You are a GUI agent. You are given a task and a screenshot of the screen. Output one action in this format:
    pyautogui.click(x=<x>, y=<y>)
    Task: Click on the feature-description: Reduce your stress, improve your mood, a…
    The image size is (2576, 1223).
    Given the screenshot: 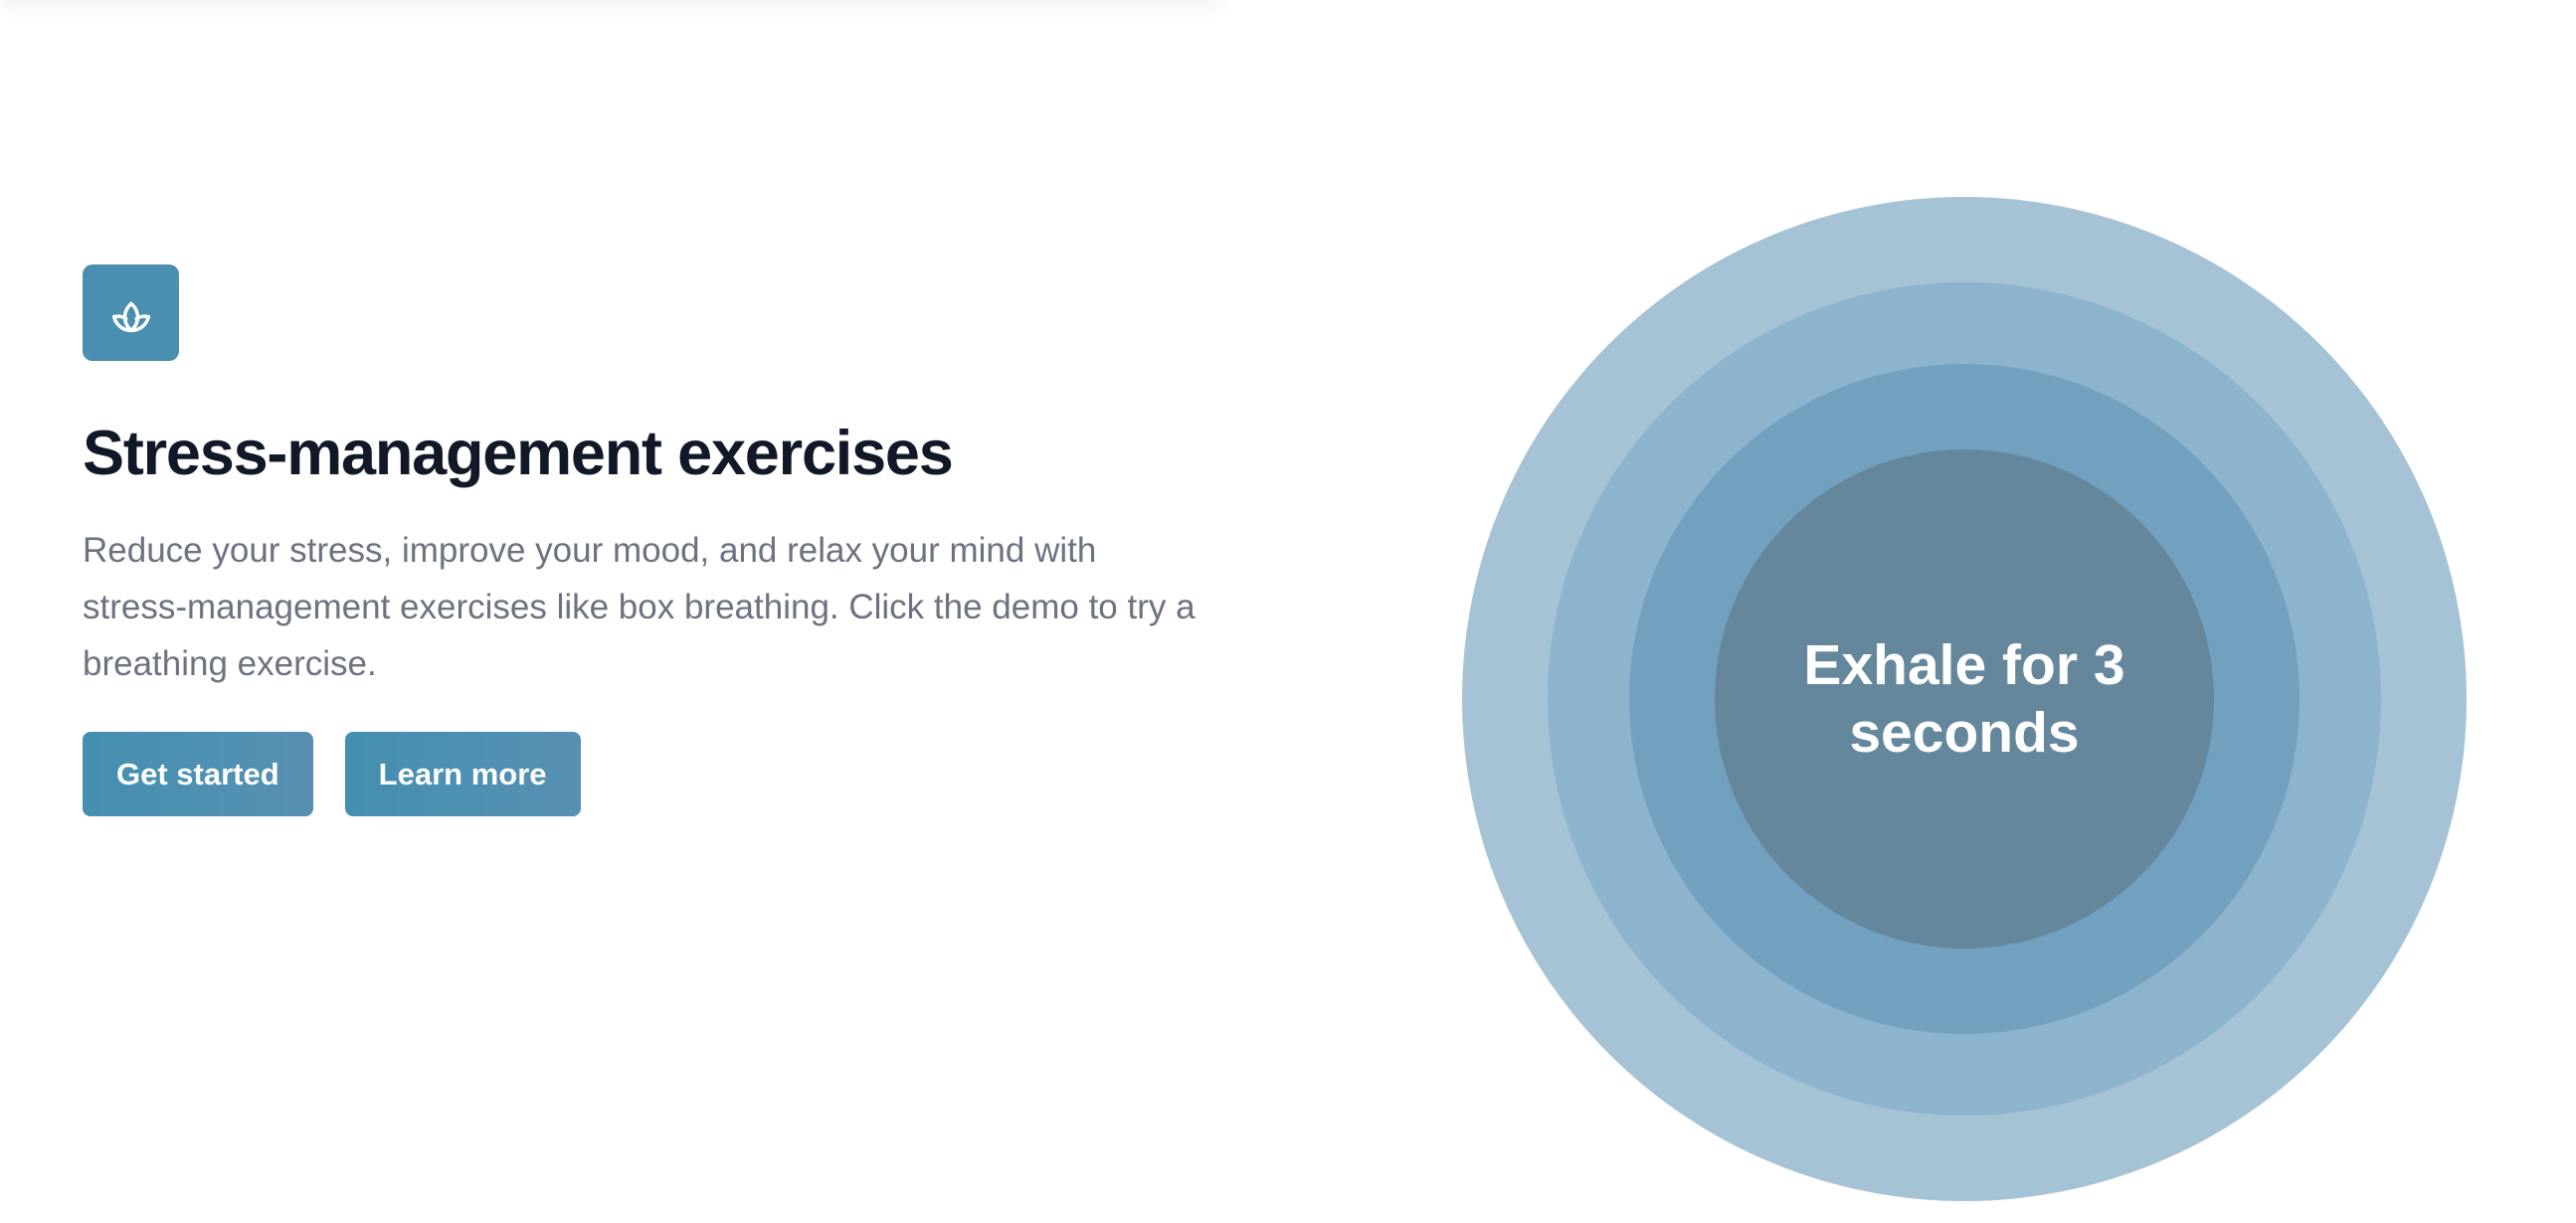 What is the action you would take?
    pyautogui.click(x=639, y=607)
    